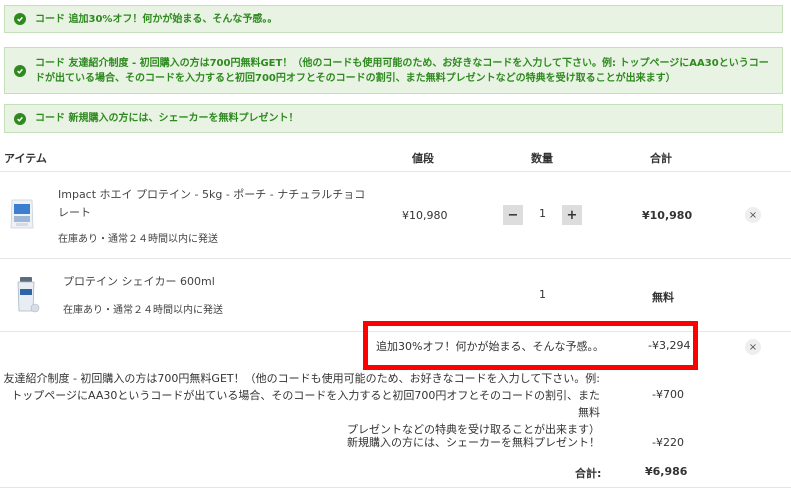 The width and height of the screenshot is (791, 494). I want to click on header-item: アイテム, so click(25, 158).